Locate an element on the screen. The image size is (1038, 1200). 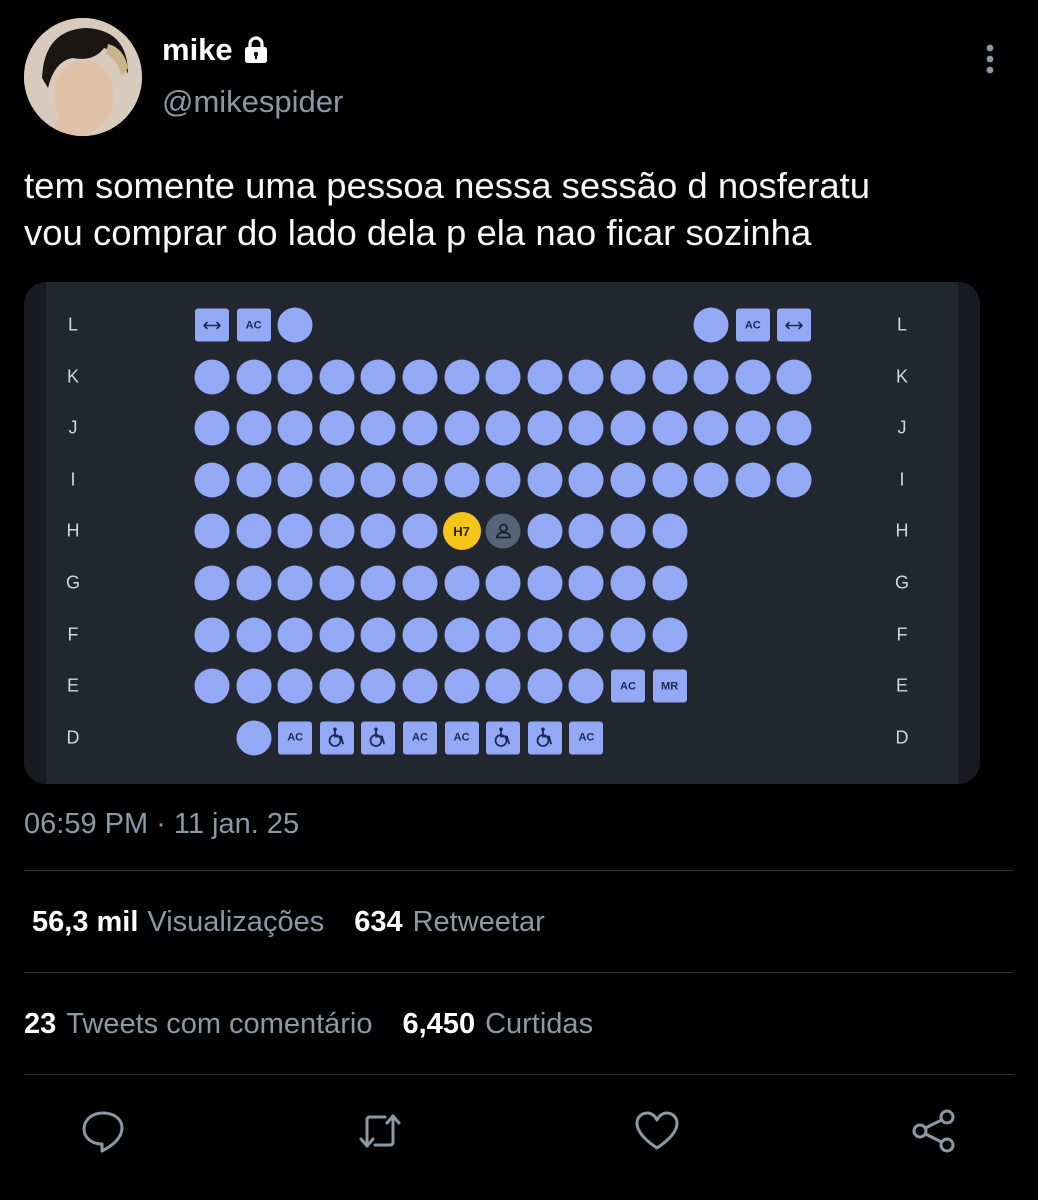
mr-seat: MR is located at coordinates (669, 686).